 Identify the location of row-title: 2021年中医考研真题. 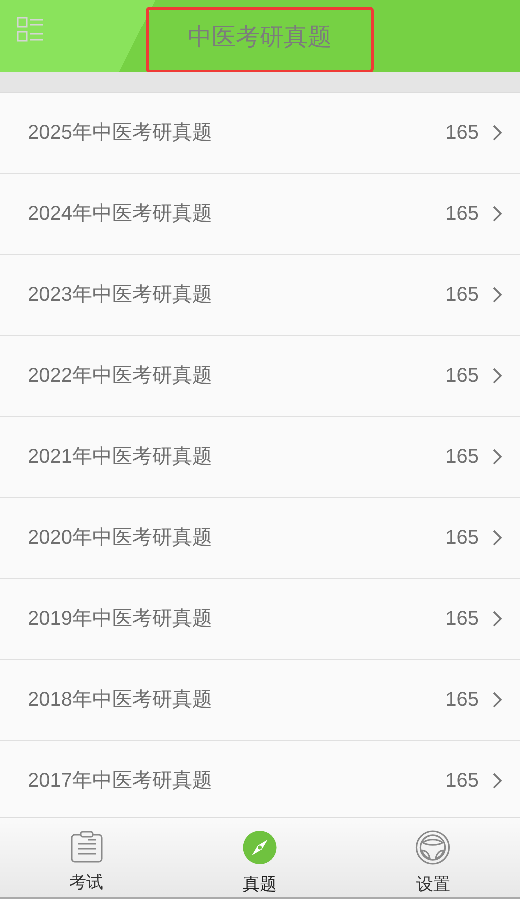
(121, 457).